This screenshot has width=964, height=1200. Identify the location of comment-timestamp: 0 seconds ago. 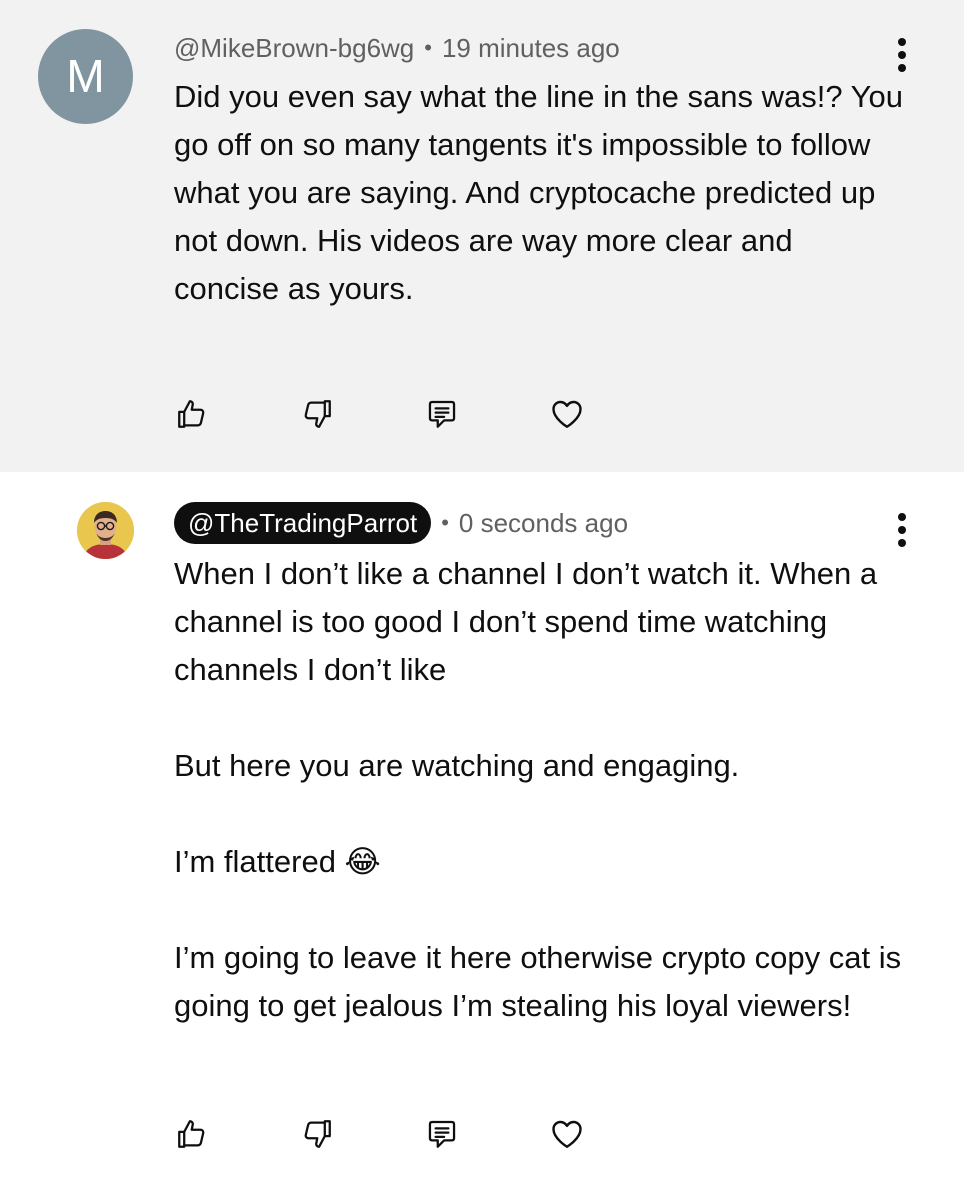
(543, 523).